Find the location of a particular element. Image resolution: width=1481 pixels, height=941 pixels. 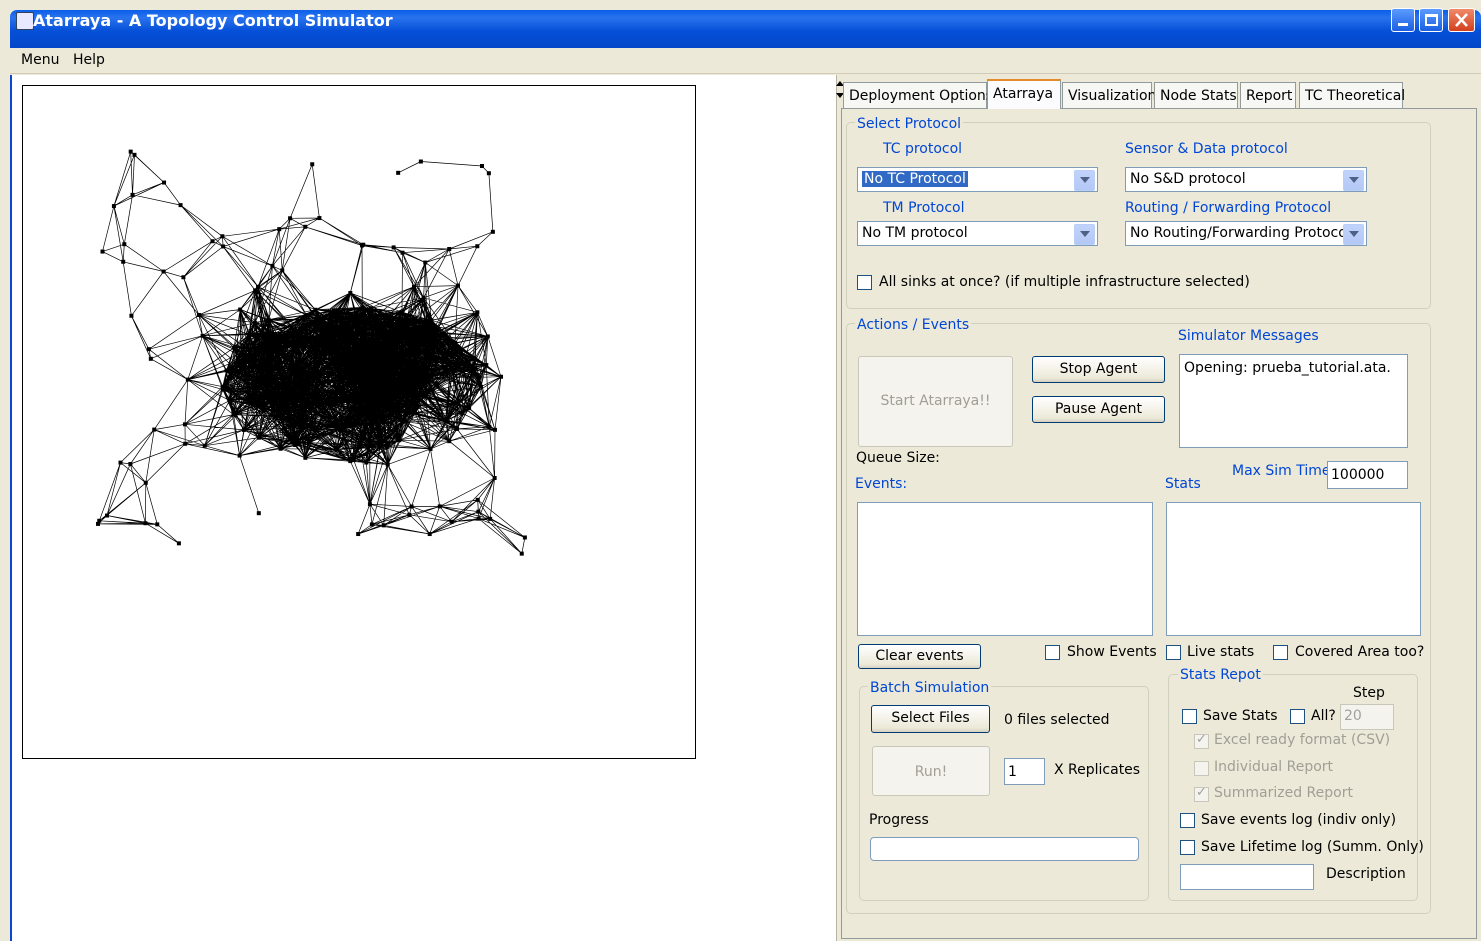

save-stats-checkbox is located at coordinates (1189, 716).